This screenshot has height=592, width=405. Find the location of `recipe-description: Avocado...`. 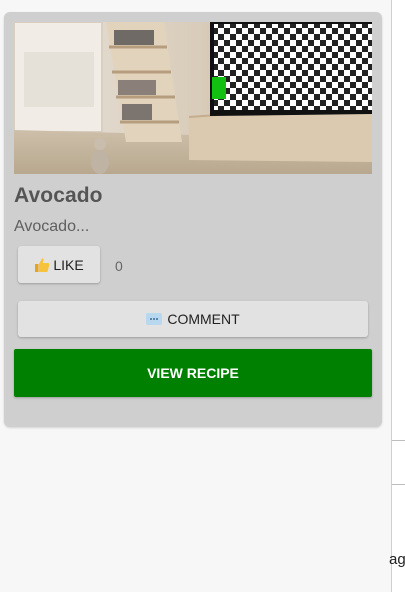

recipe-description: Avocado... is located at coordinates (52, 226).